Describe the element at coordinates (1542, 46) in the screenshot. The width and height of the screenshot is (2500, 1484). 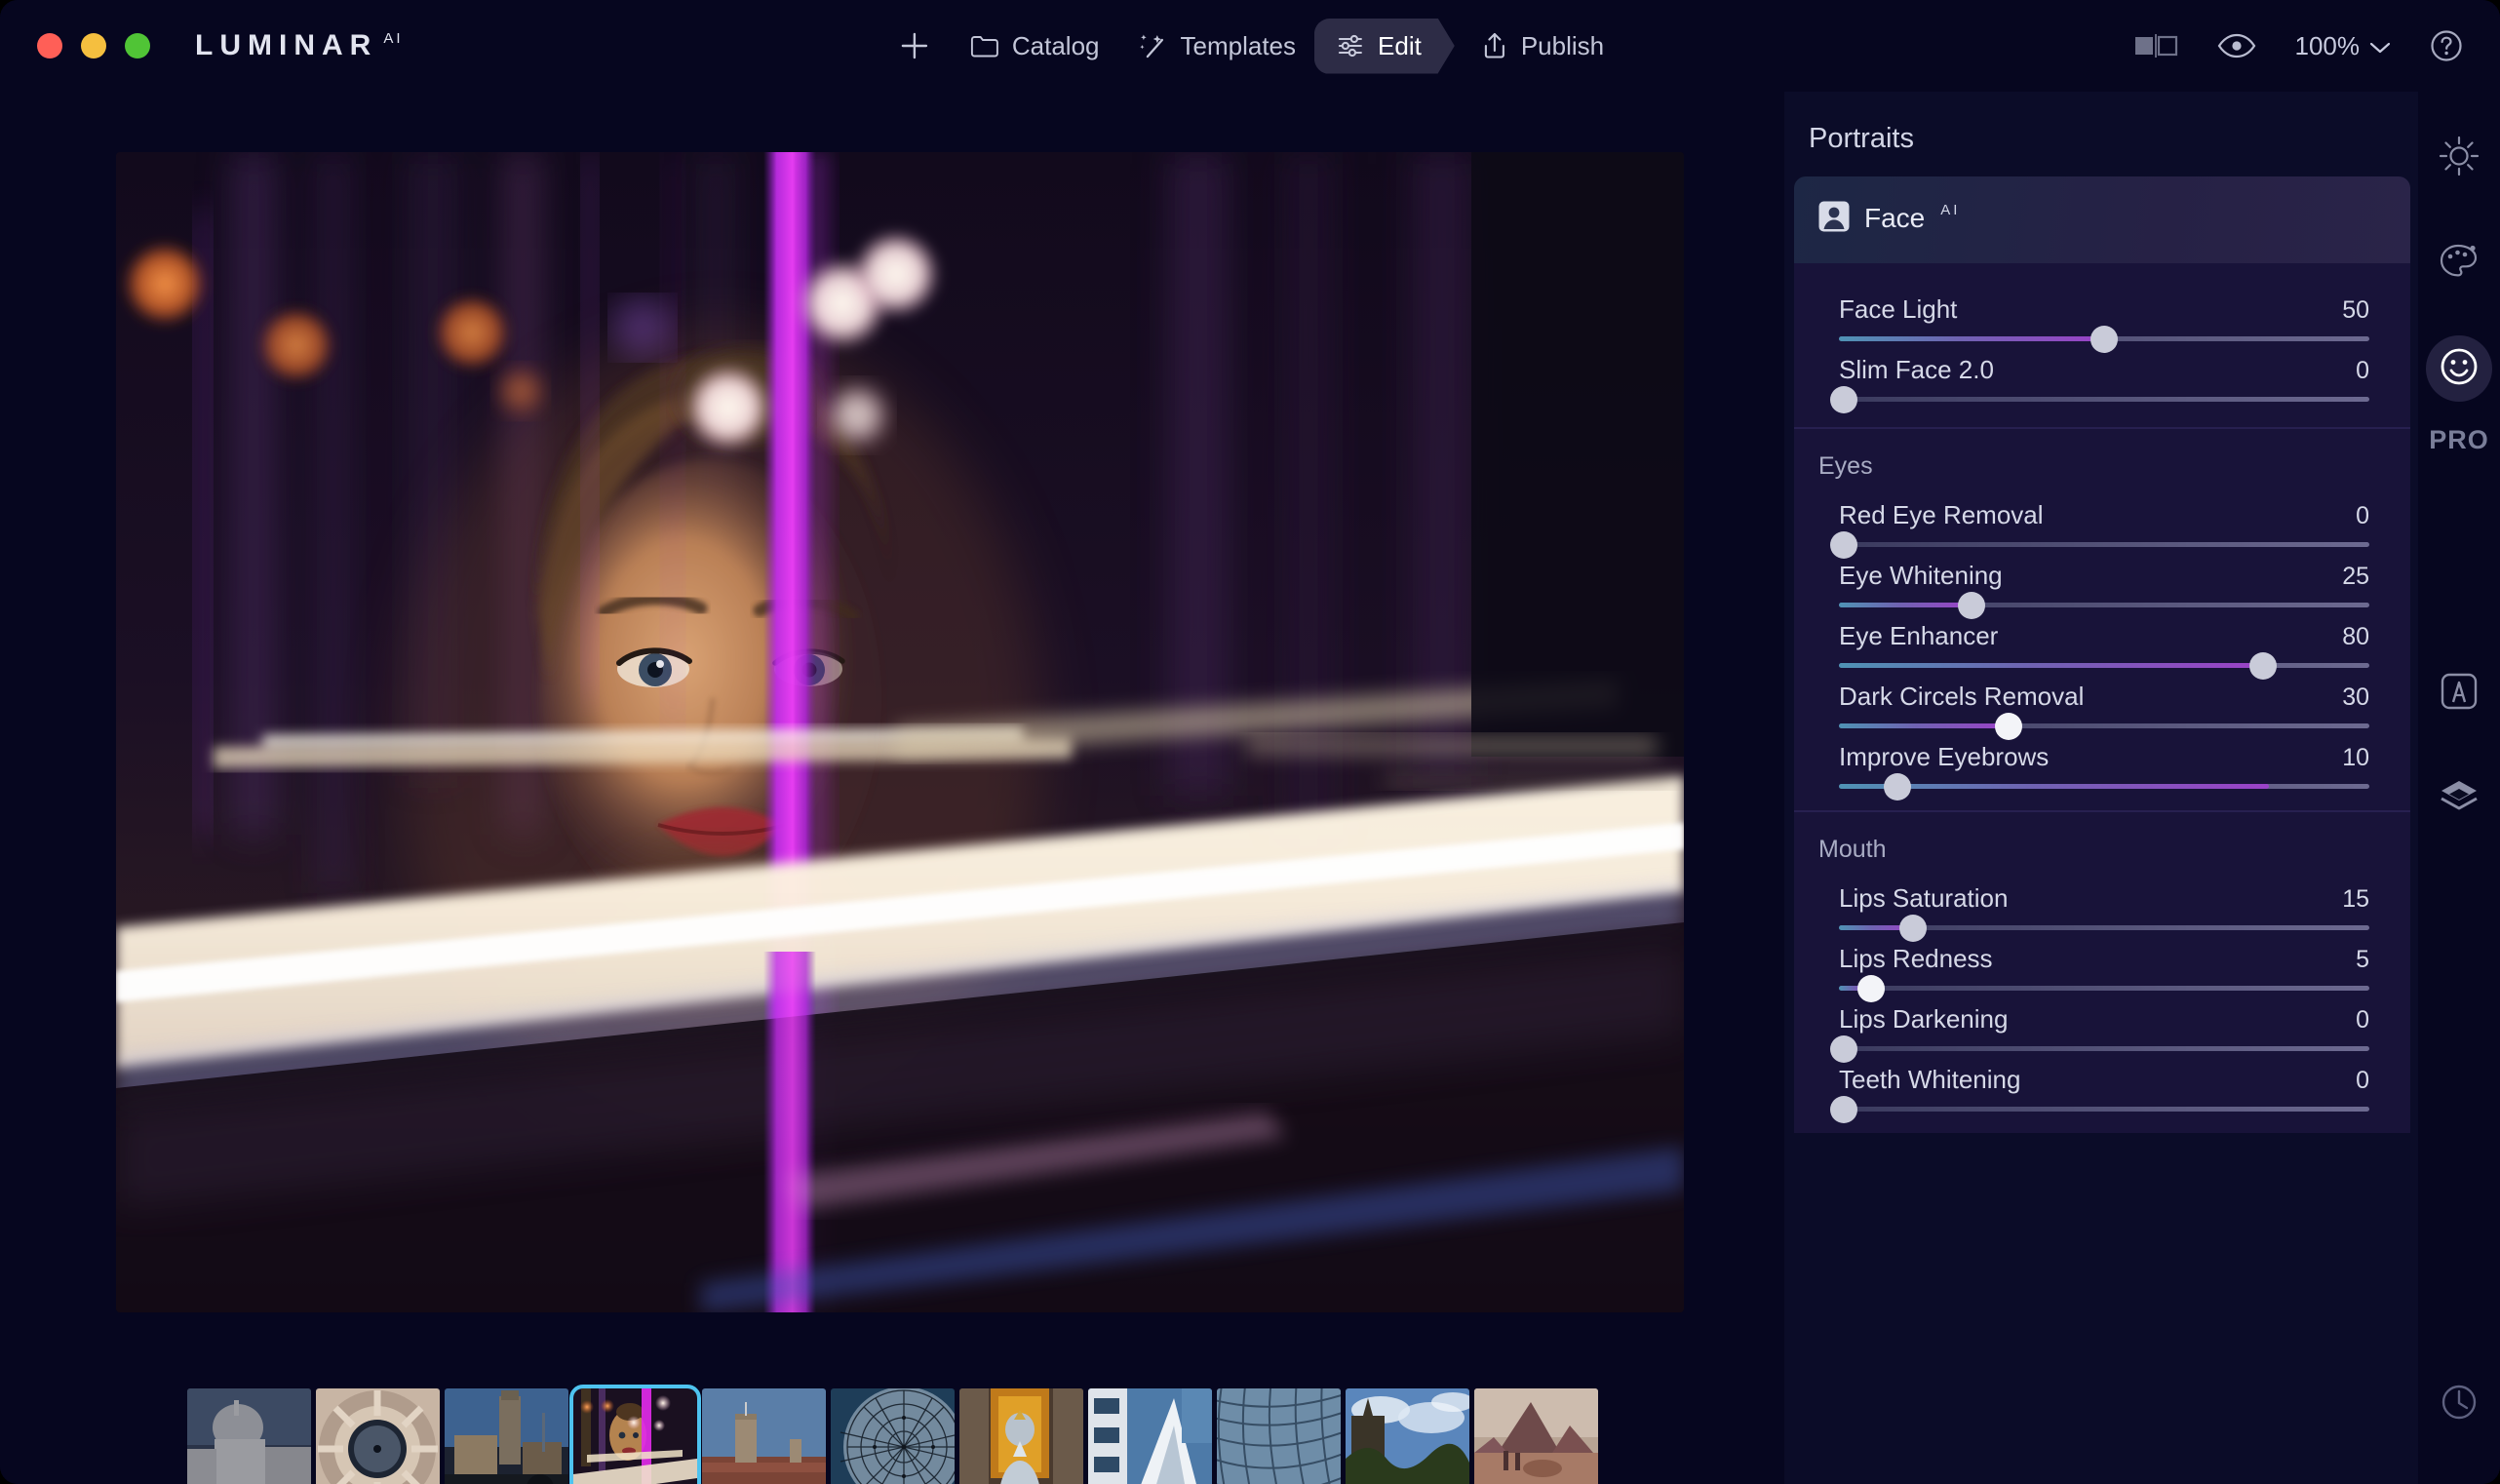
I see `nav-item-publish: Publish` at that location.